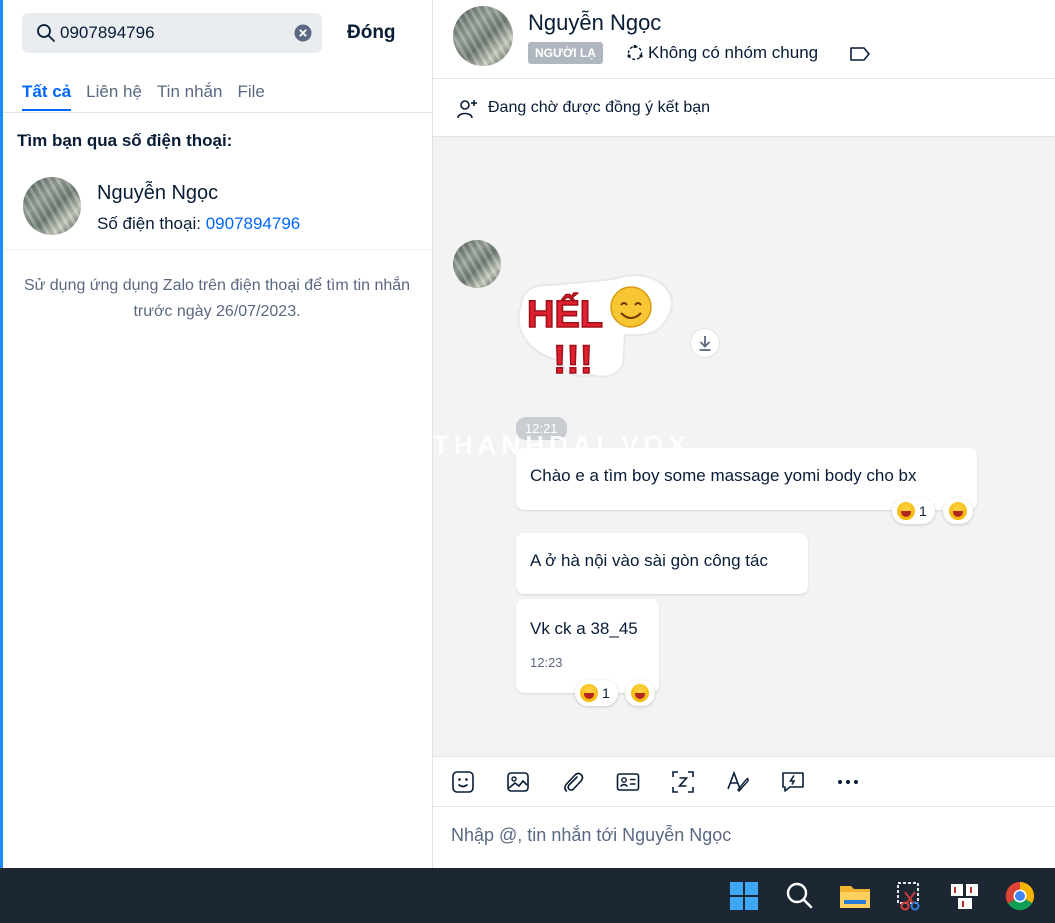 The width and height of the screenshot is (1055, 923). Describe the element at coordinates (467, 109) in the screenshot. I see `add-friend-icon` at that location.